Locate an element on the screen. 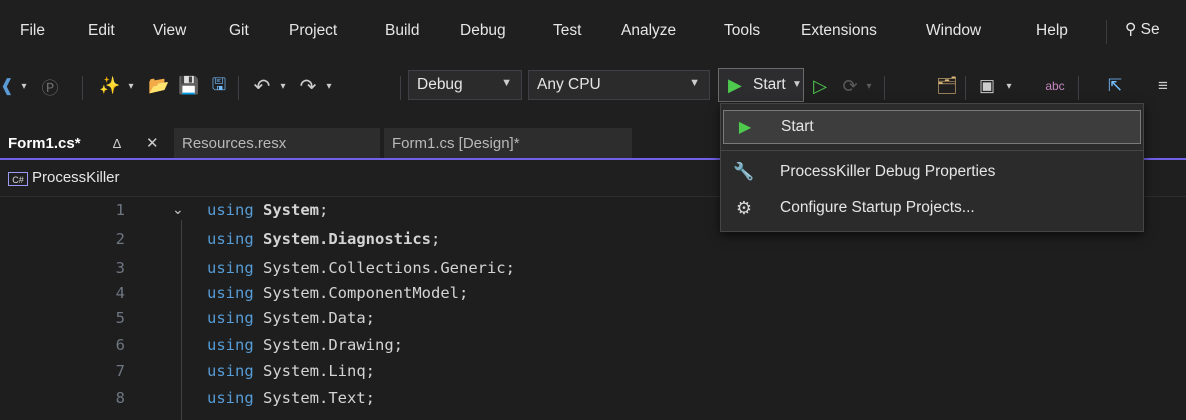 The image size is (1186, 420). search-box: ⚲ Se is located at coordinates (1133, 32).